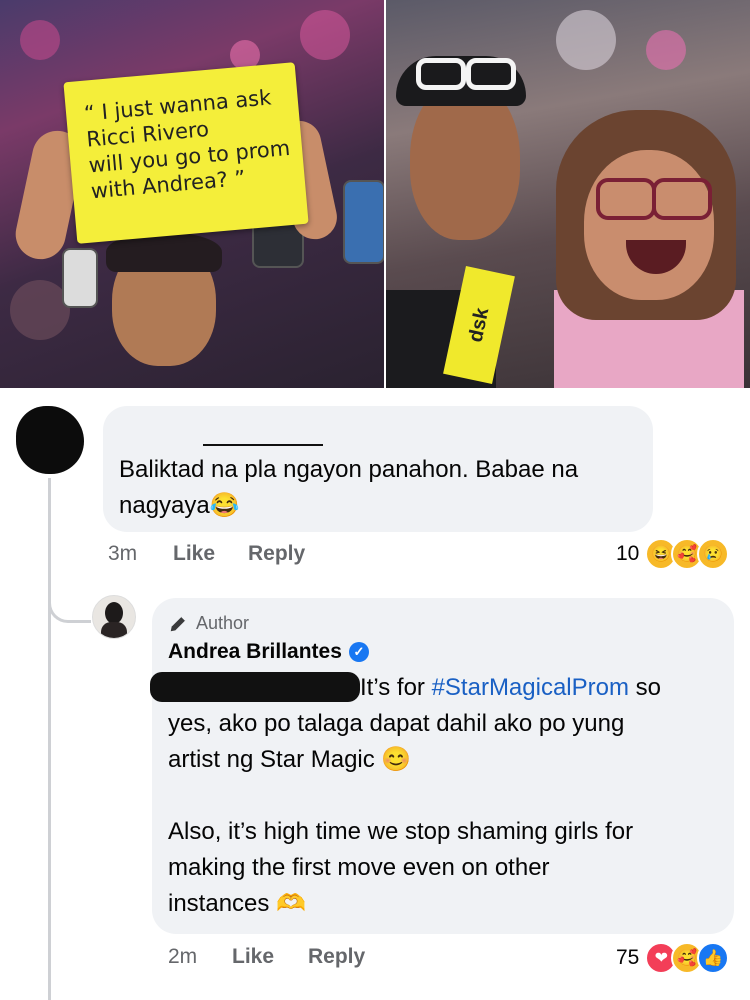 The width and height of the screenshot is (750, 1000). I want to click on reply-line-part: It’s for #StarMagicalProm so, so click(510, 688).